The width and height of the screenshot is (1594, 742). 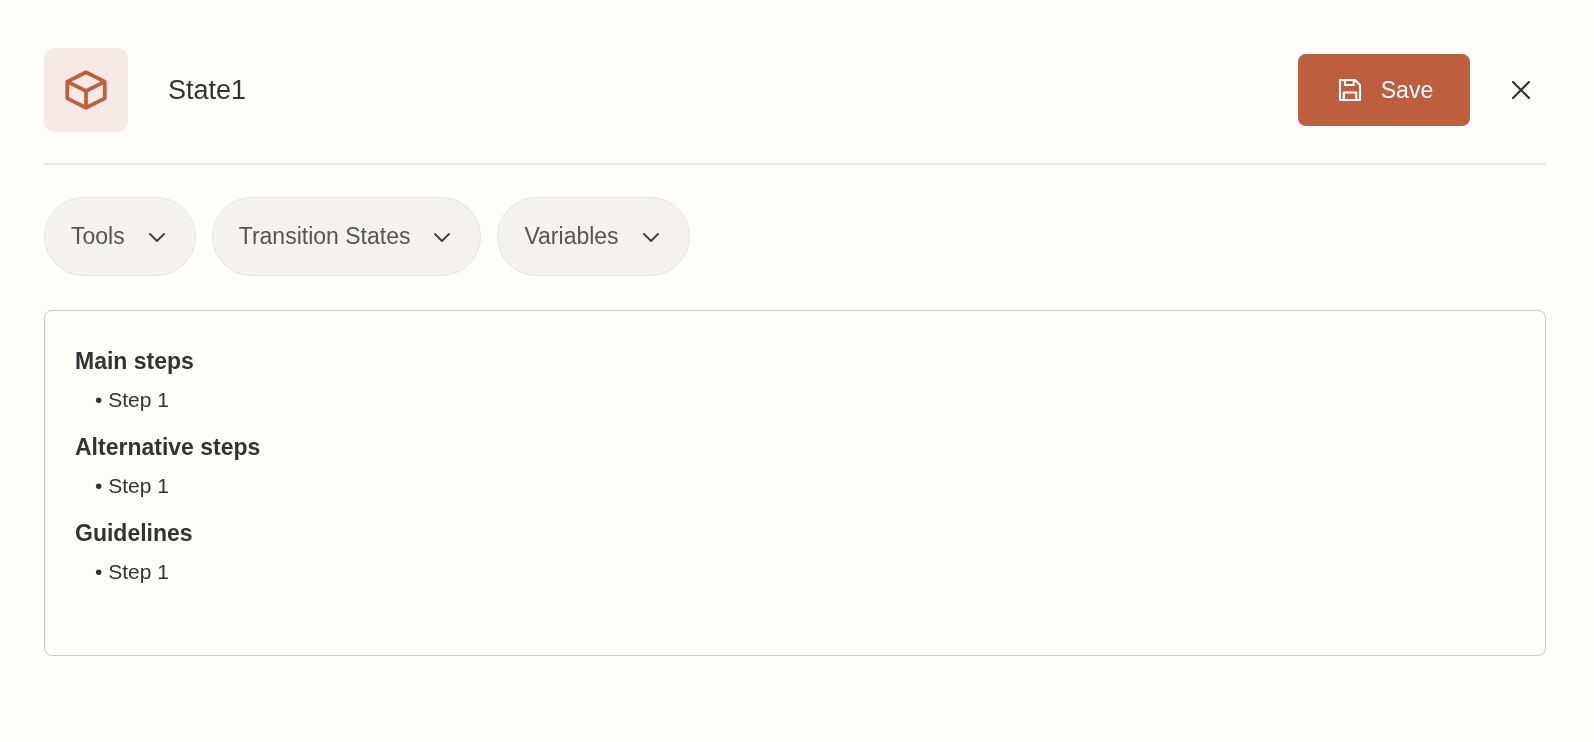 I want to click on section-heading: Alternative steps, so click(x=168, y=447).